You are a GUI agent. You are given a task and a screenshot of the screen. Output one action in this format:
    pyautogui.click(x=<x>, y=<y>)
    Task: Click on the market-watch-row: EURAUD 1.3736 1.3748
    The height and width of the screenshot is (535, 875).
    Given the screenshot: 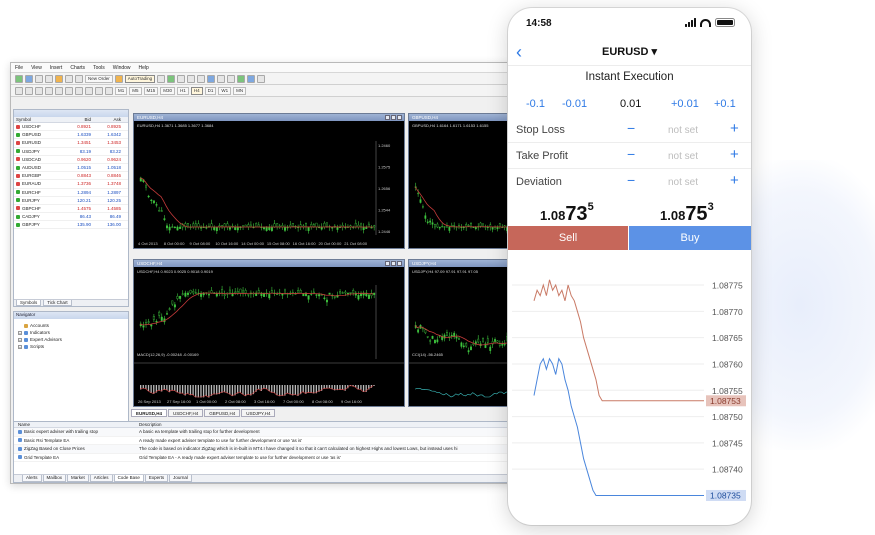 What is the action you would take?
    pyautogui.click(x=71, y=184)
    